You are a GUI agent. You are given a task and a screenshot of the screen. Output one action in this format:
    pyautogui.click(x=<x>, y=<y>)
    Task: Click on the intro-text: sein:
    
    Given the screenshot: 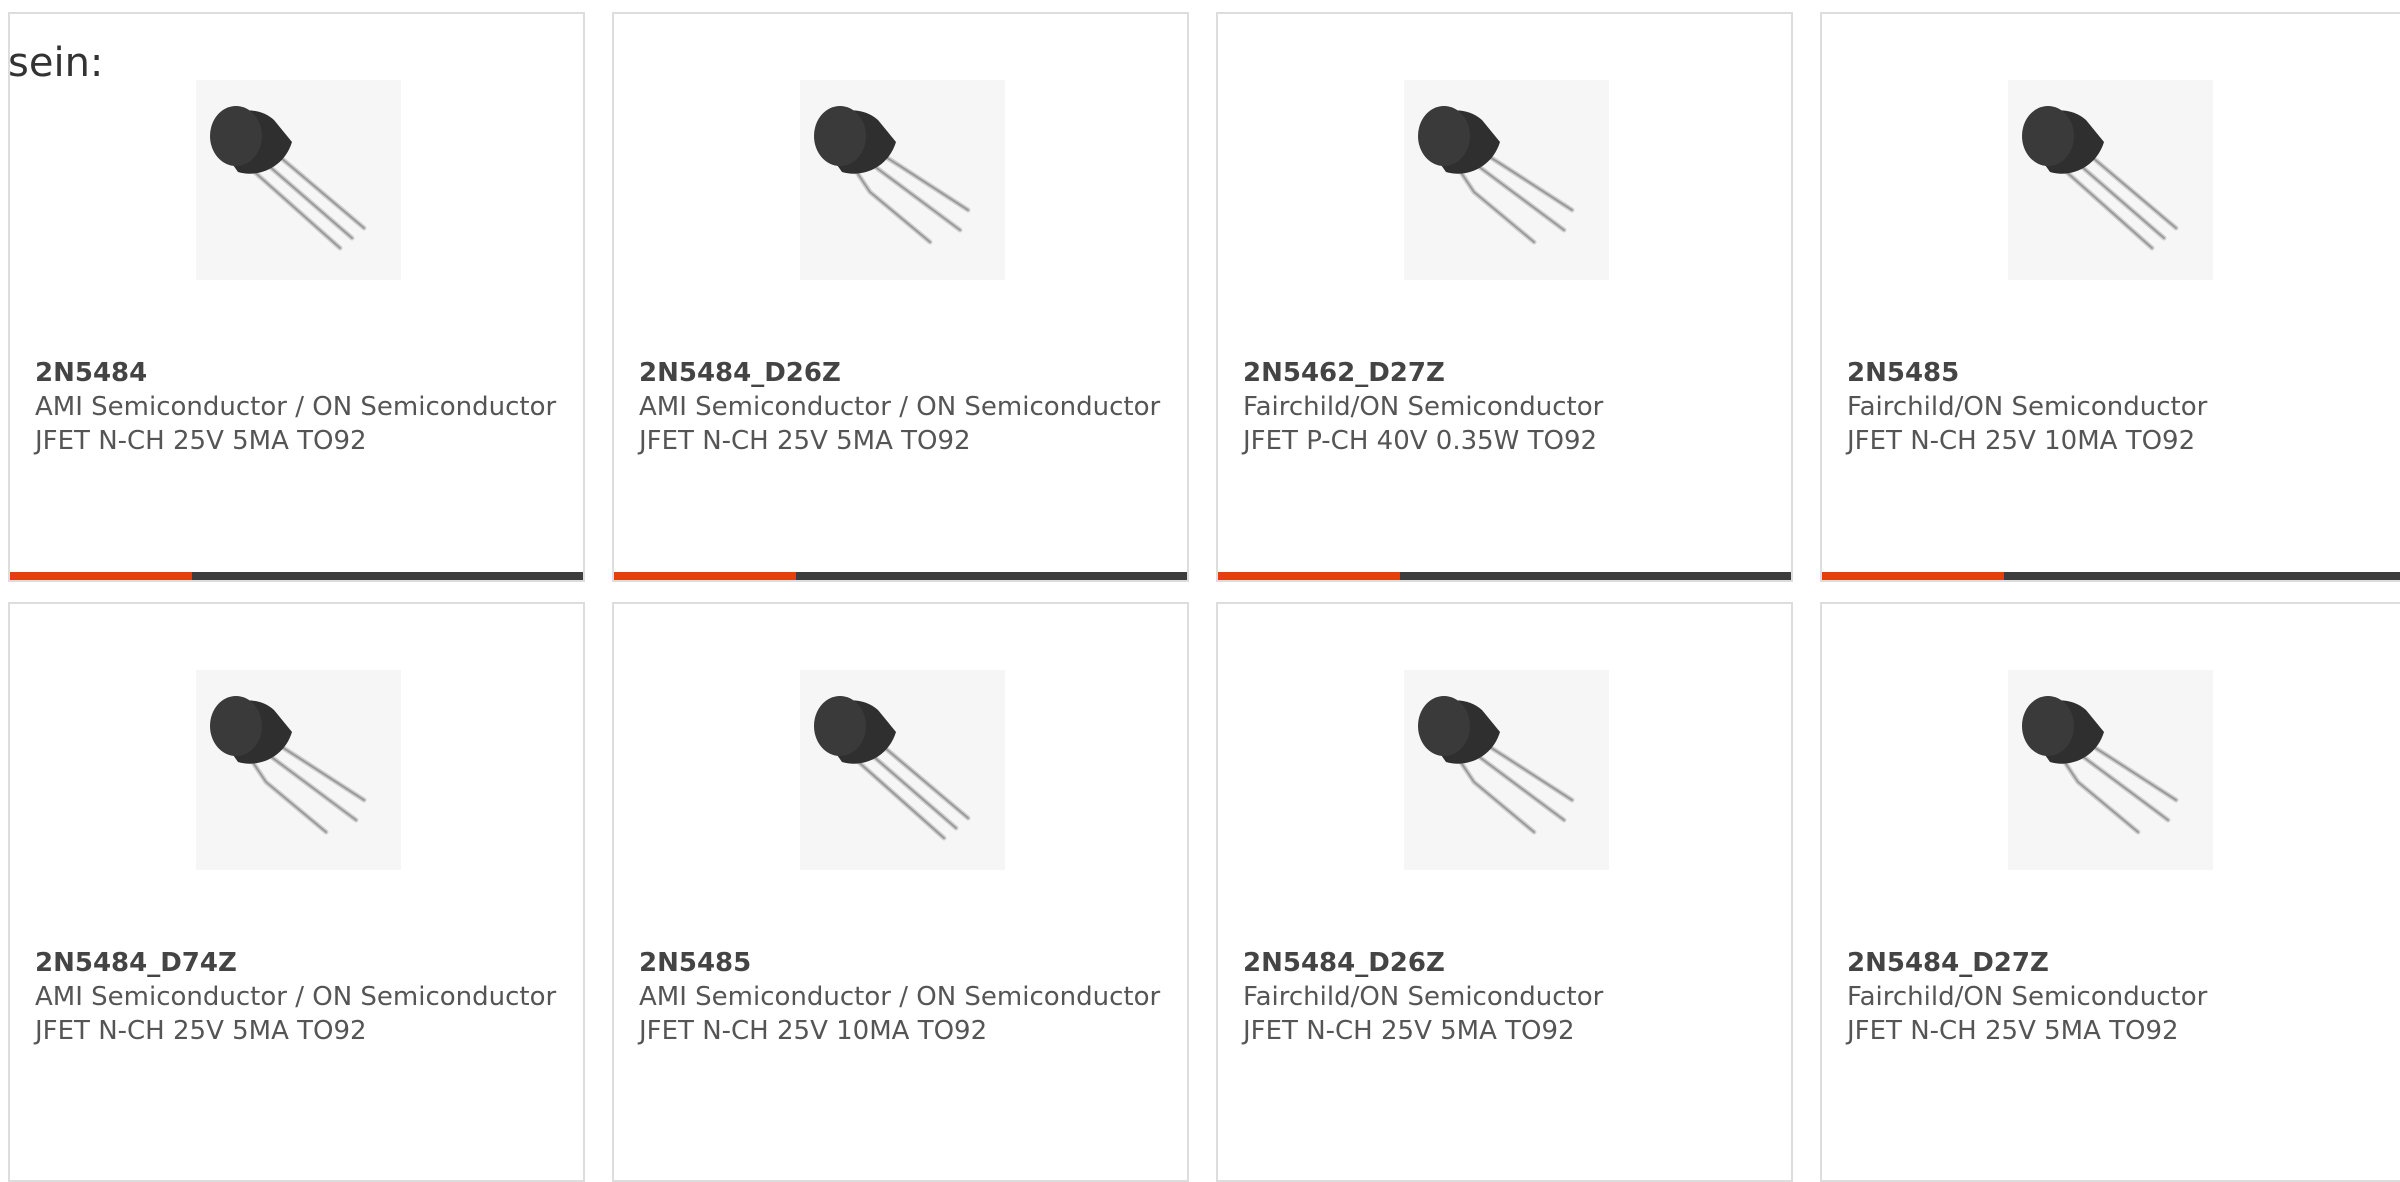 What is the action you would take?
    pyautogui.click(x=56, y=63)
    